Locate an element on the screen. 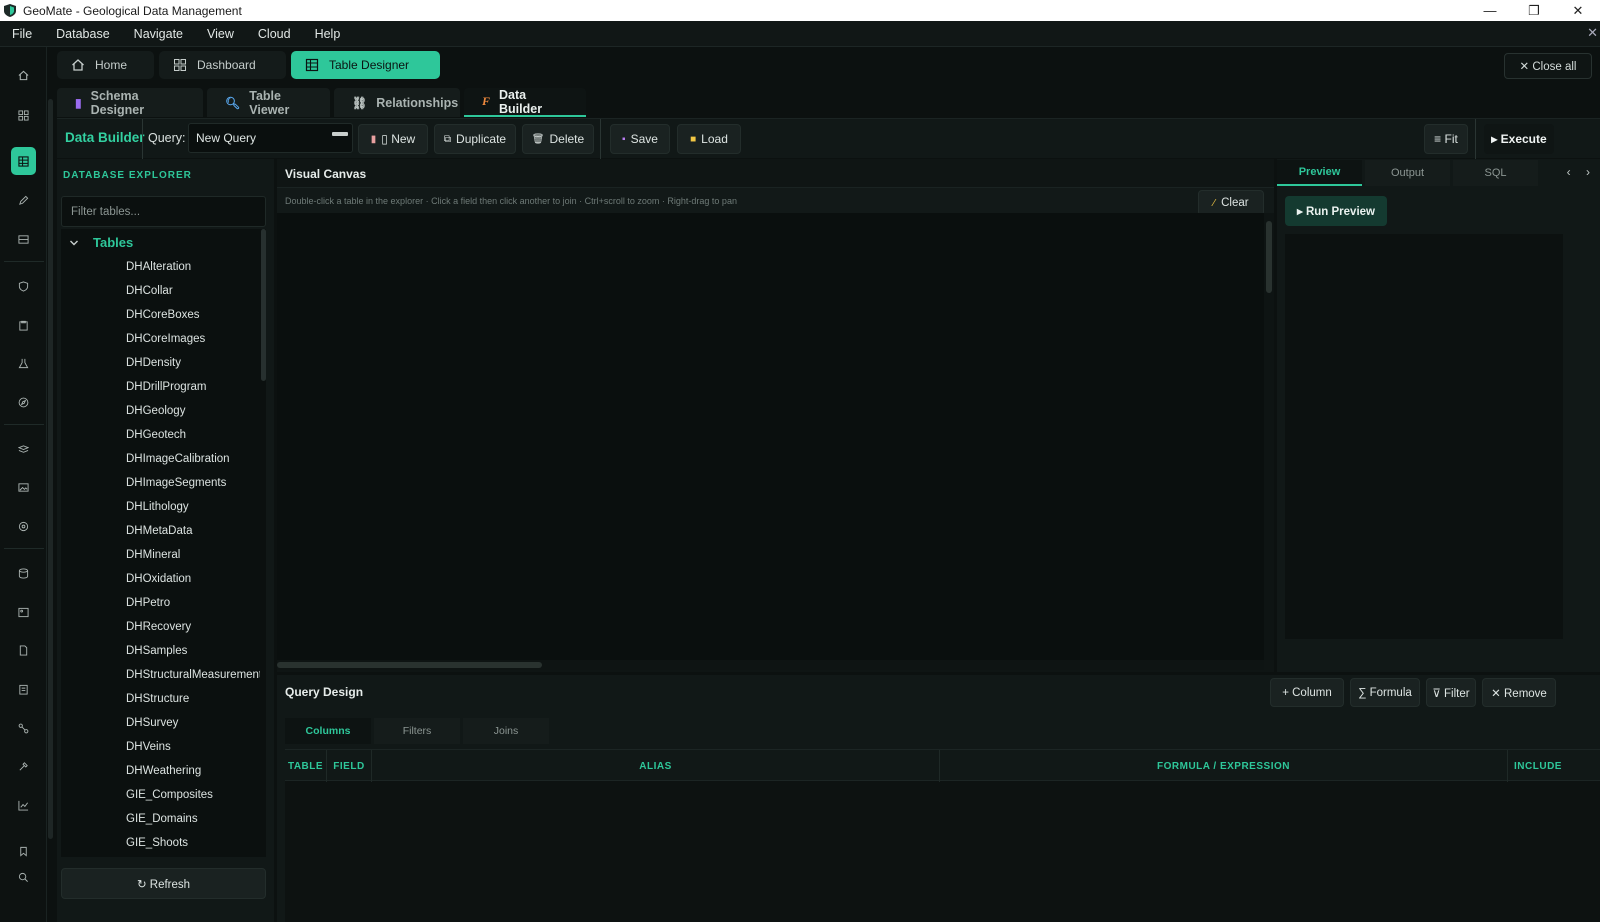 The image size is (1600, 922). duplicate-button: ⧉ Duplicate is located at coordinates (475, 139).